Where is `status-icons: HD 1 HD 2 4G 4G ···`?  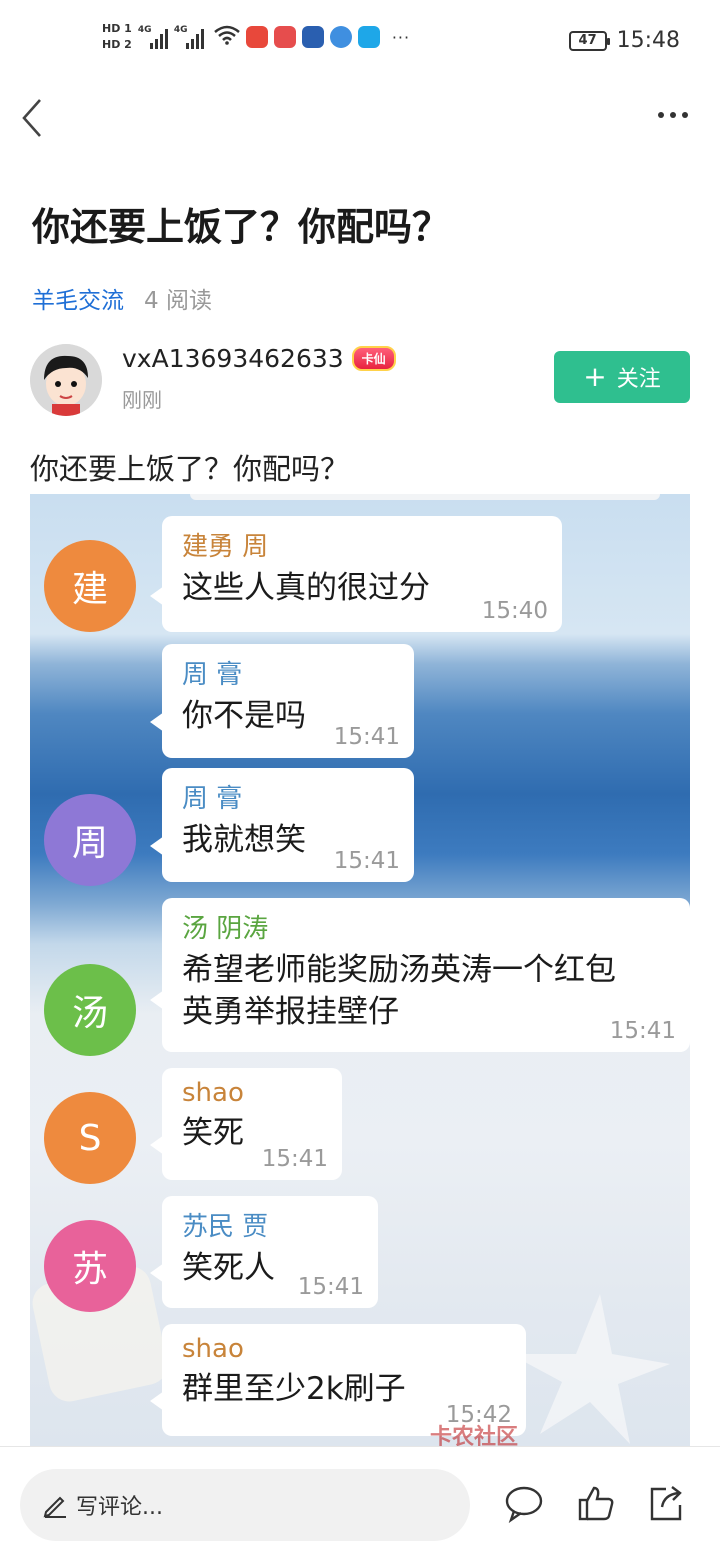 status-icons: HD 1 HD 2 4G 4G ··· is located at coordinates (256, 37).